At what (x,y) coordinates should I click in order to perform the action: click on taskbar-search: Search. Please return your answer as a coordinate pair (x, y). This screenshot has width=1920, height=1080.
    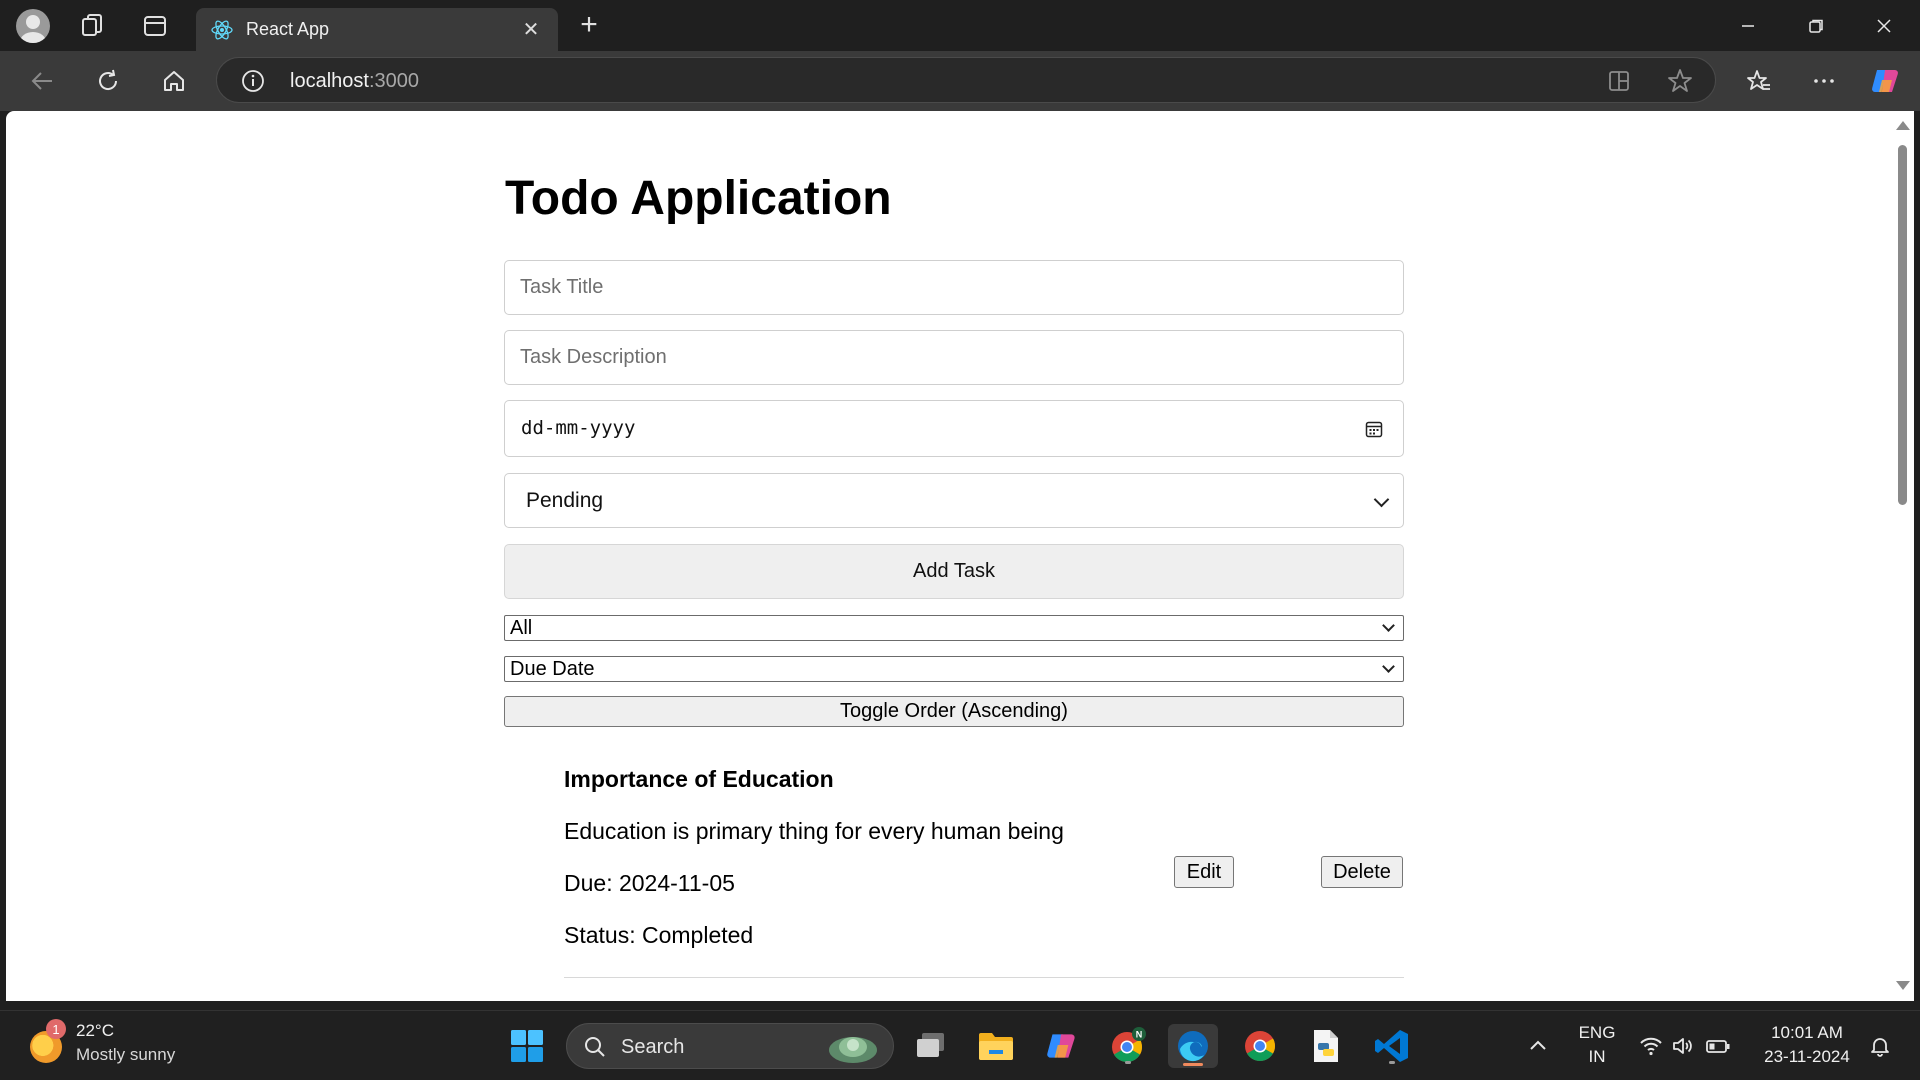
    Looking at the image, I should click on (730, 1046).